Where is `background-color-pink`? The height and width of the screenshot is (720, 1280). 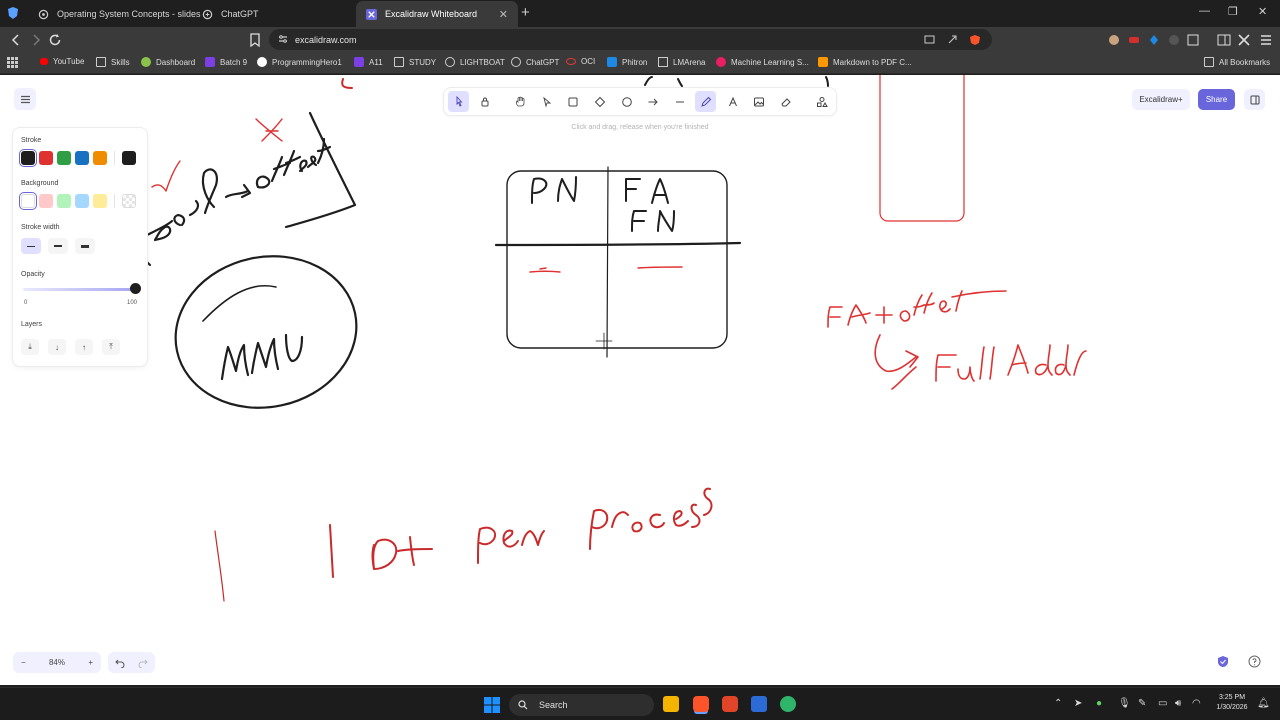 background-color-pink is located at coordinates (46, 201).